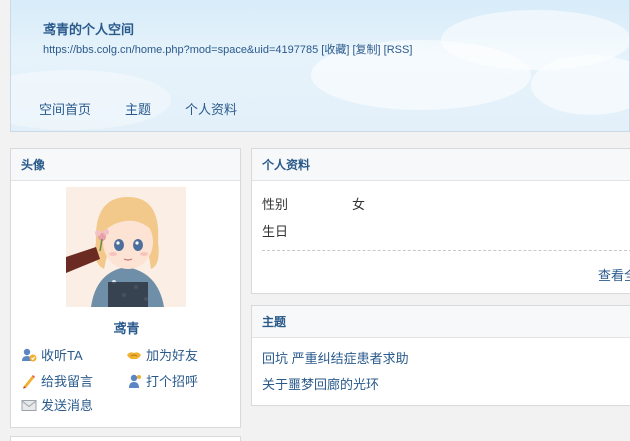 The height and width of the screenshot is (441, 630). Describe the element at coordinates (359, 204) in the screenshot. I see `gender-value: 女` at that location.